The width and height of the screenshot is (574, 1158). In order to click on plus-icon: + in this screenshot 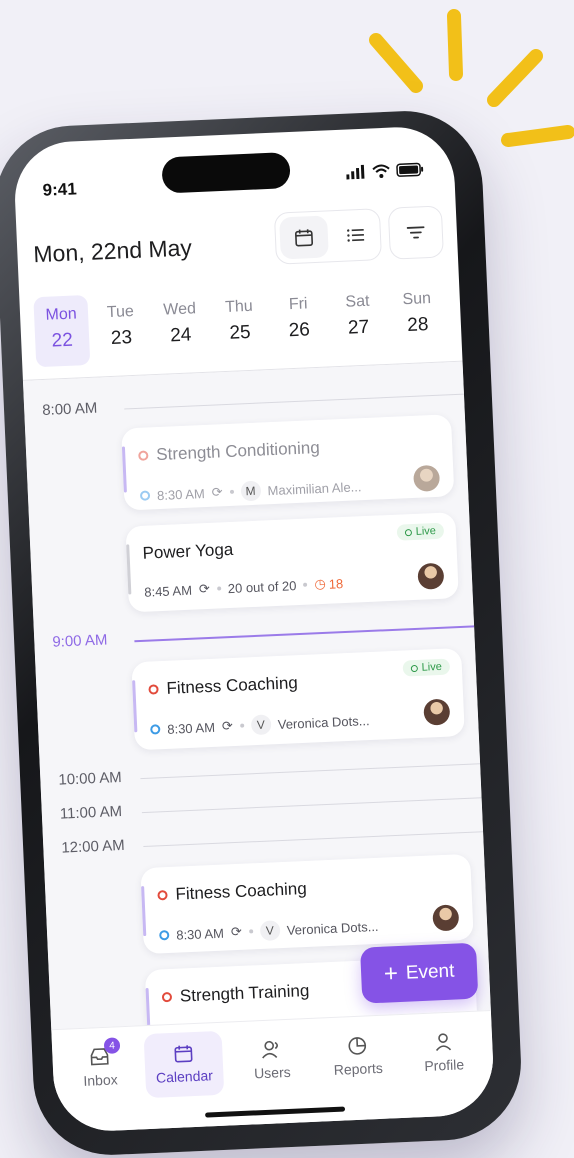, I will do `click(390, 974)`.